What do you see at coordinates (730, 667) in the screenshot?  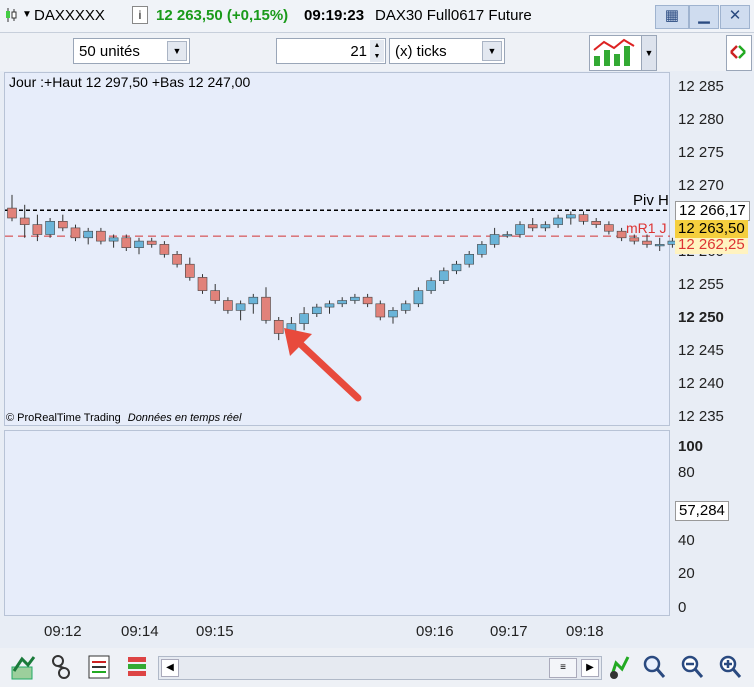 I see `zoom-in-icon` at bounding box center [730, 667].